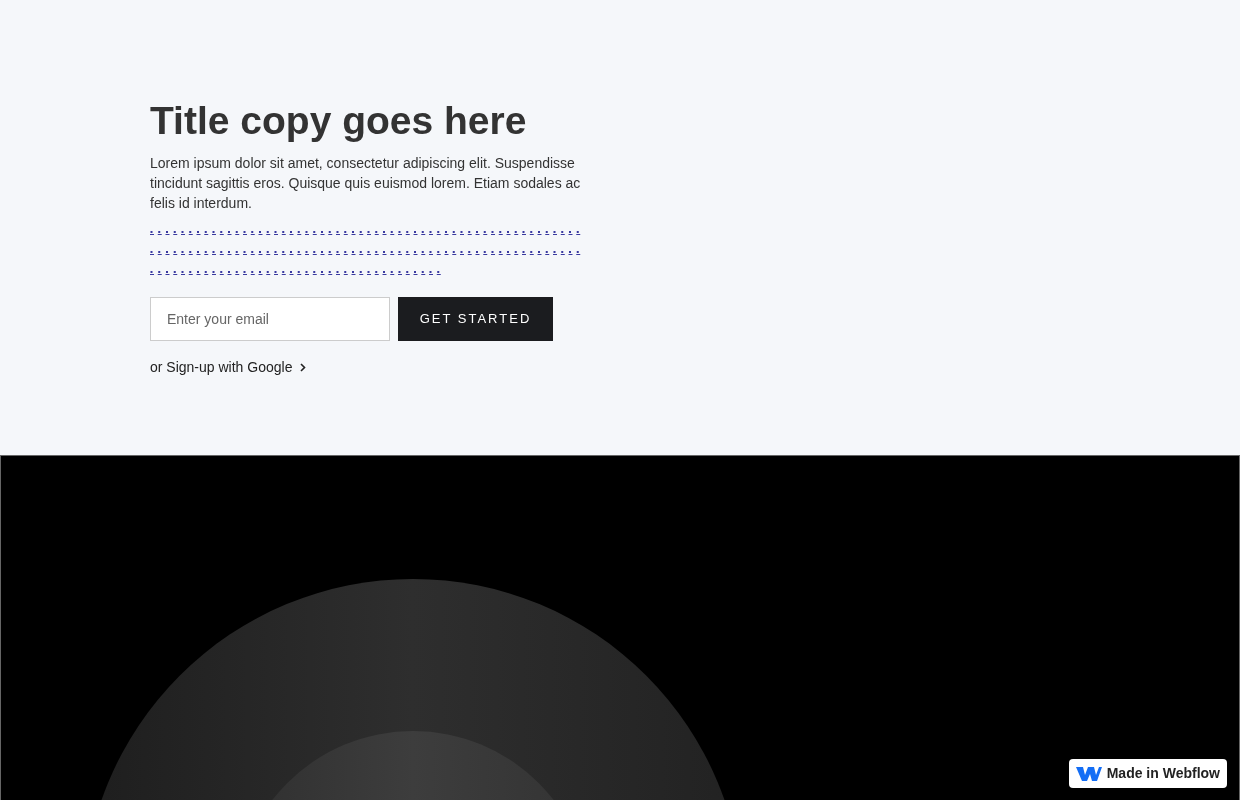 This screenshot has height=800, width=1240. Describe the element at coordinates (366, 183) in the screenshot. I see `hero-description: Lorem ipsum dolor sit amet, consectetur adipiscing elit. Suspendisse tincidunt sagittis eros. Quisque quis euismod lorem. Etiam sodales ac felis id interdum.` at that location.